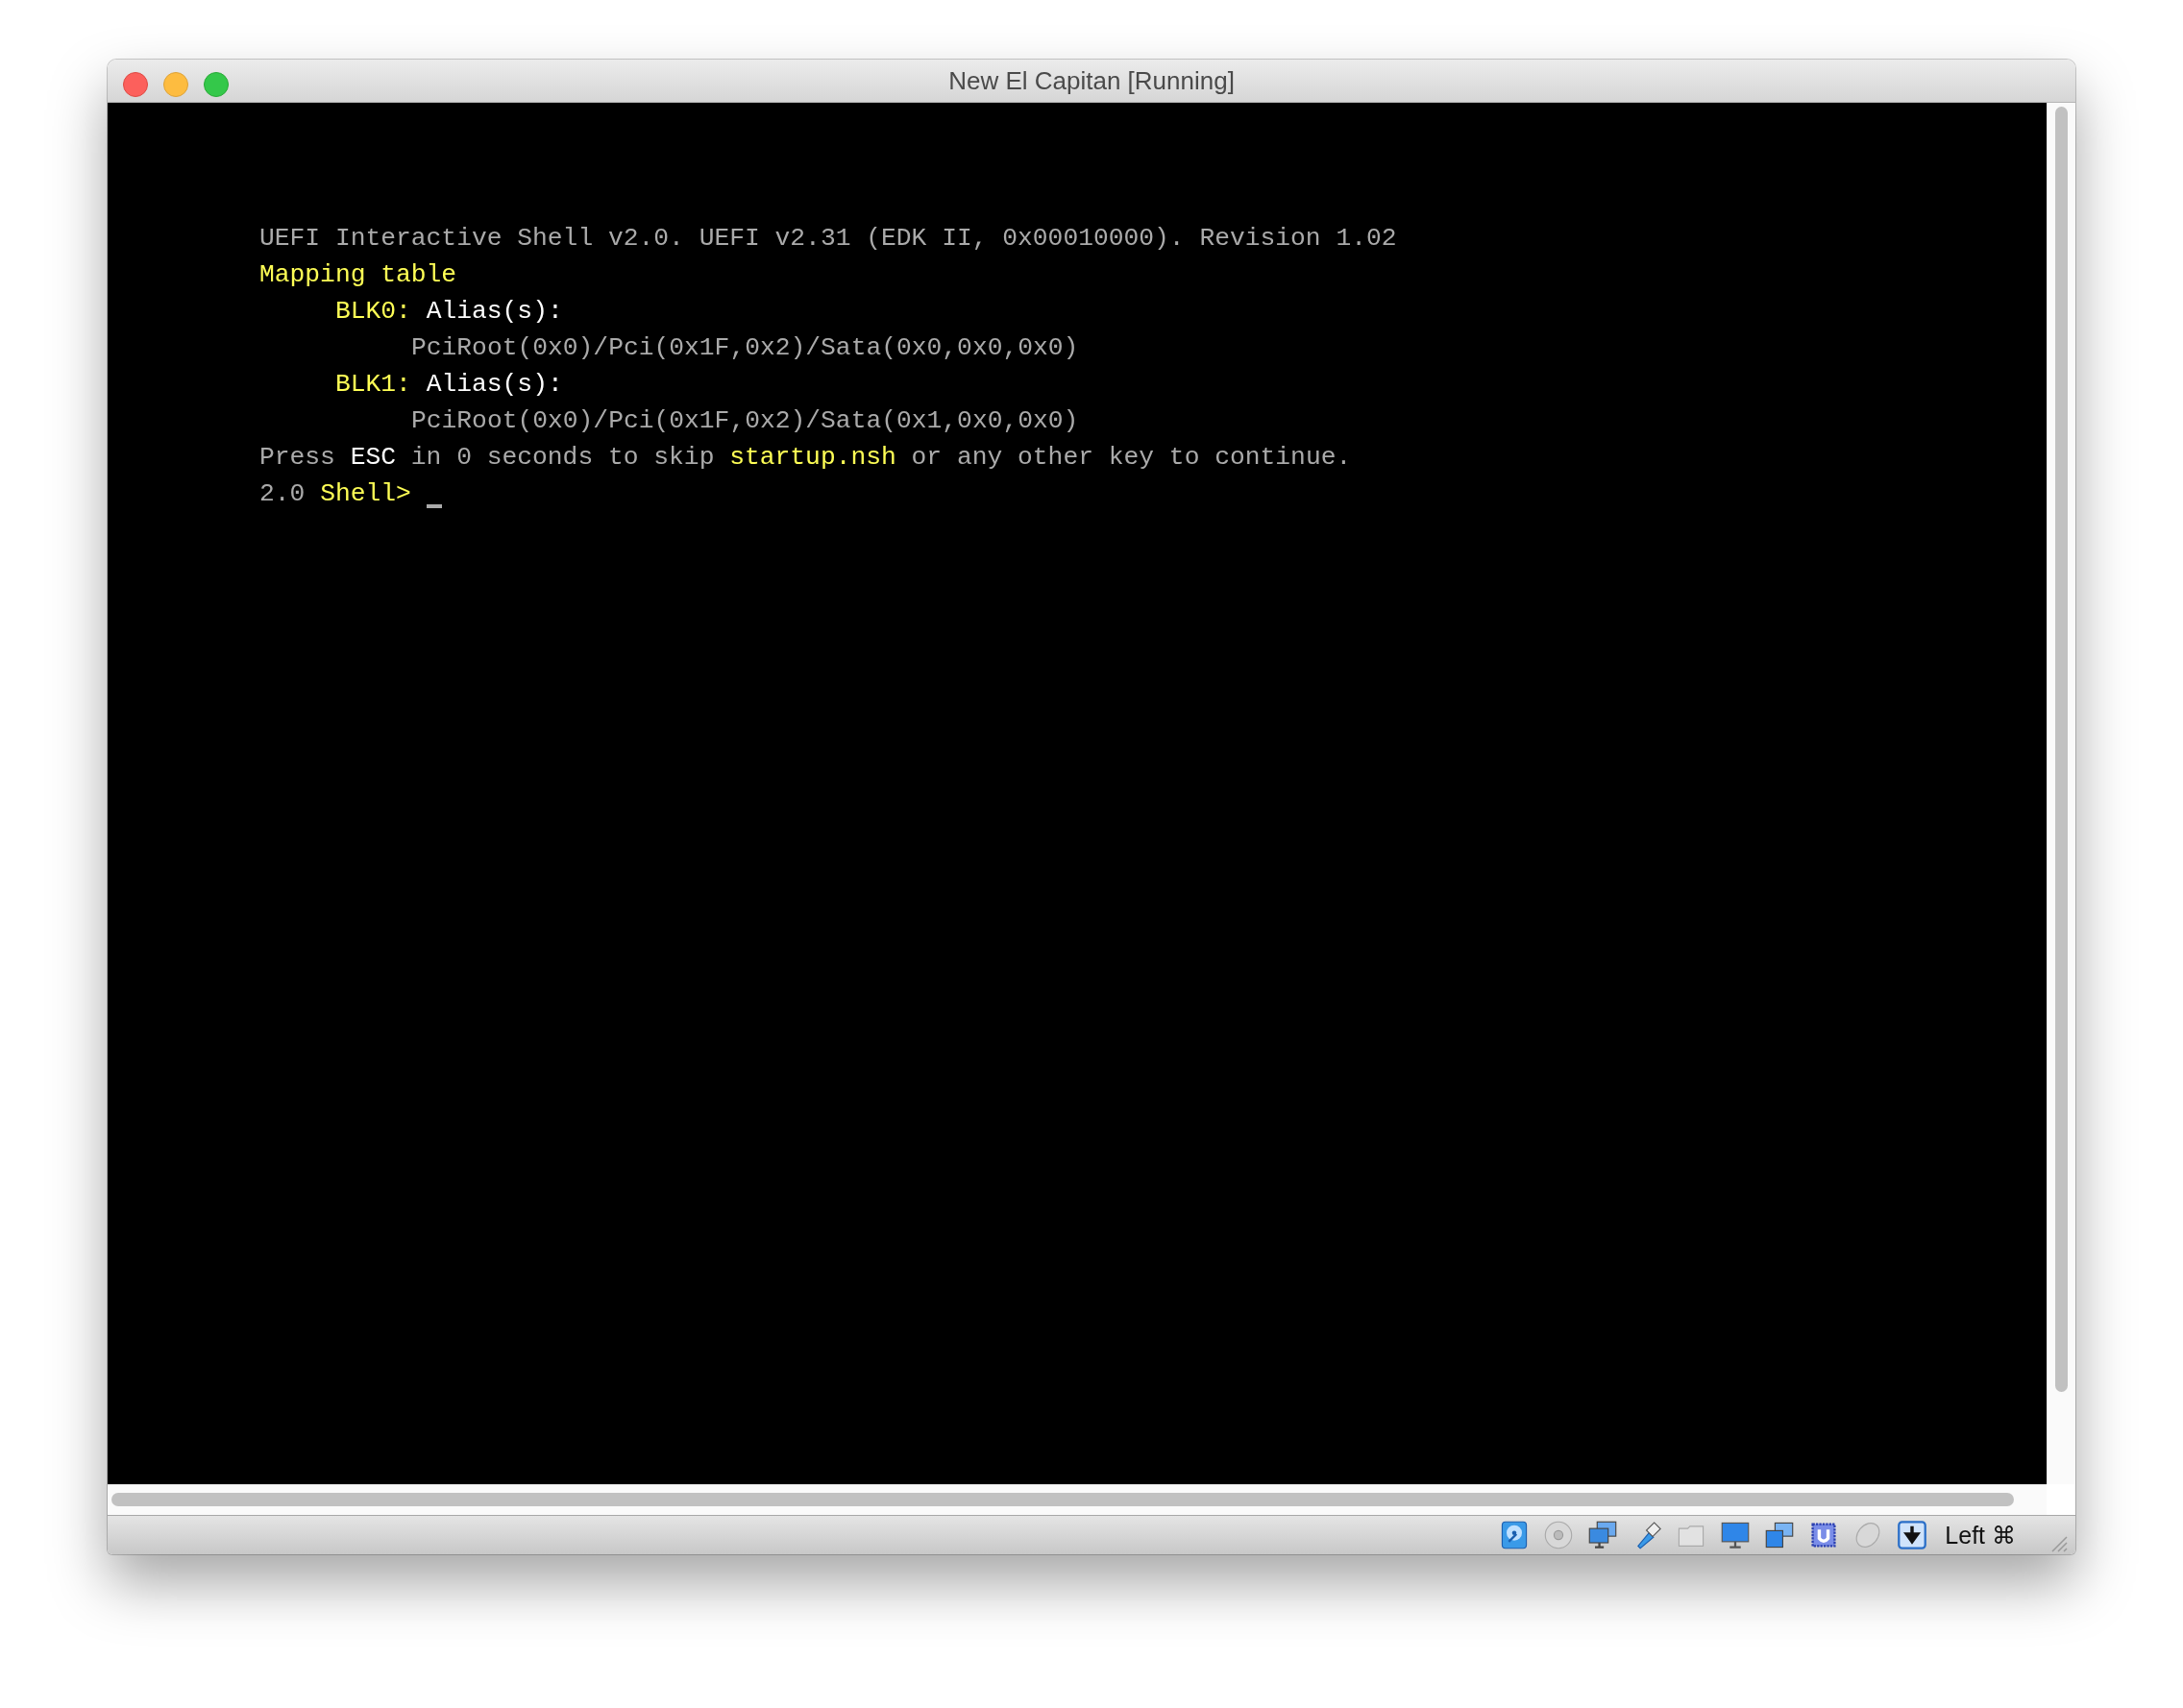 This screenshot has height=1708, width=2183. What do you see at coordinates (745, 421) in the screenshot?
I see `terminal-line: PciRoot(0x0)/Pci(0x1F,0x2)/Sata(0x1,0x0,0x0)` at bounding box center [745, 421].